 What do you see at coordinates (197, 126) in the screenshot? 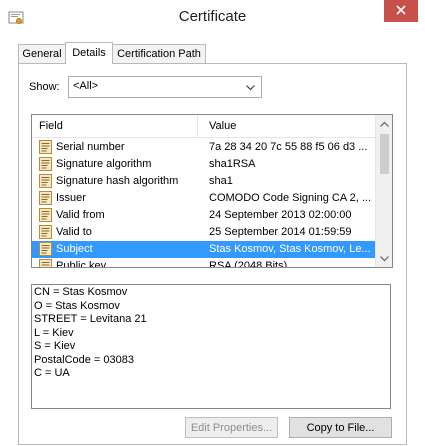
I see `column-divider` at bounding box center [197, 126].